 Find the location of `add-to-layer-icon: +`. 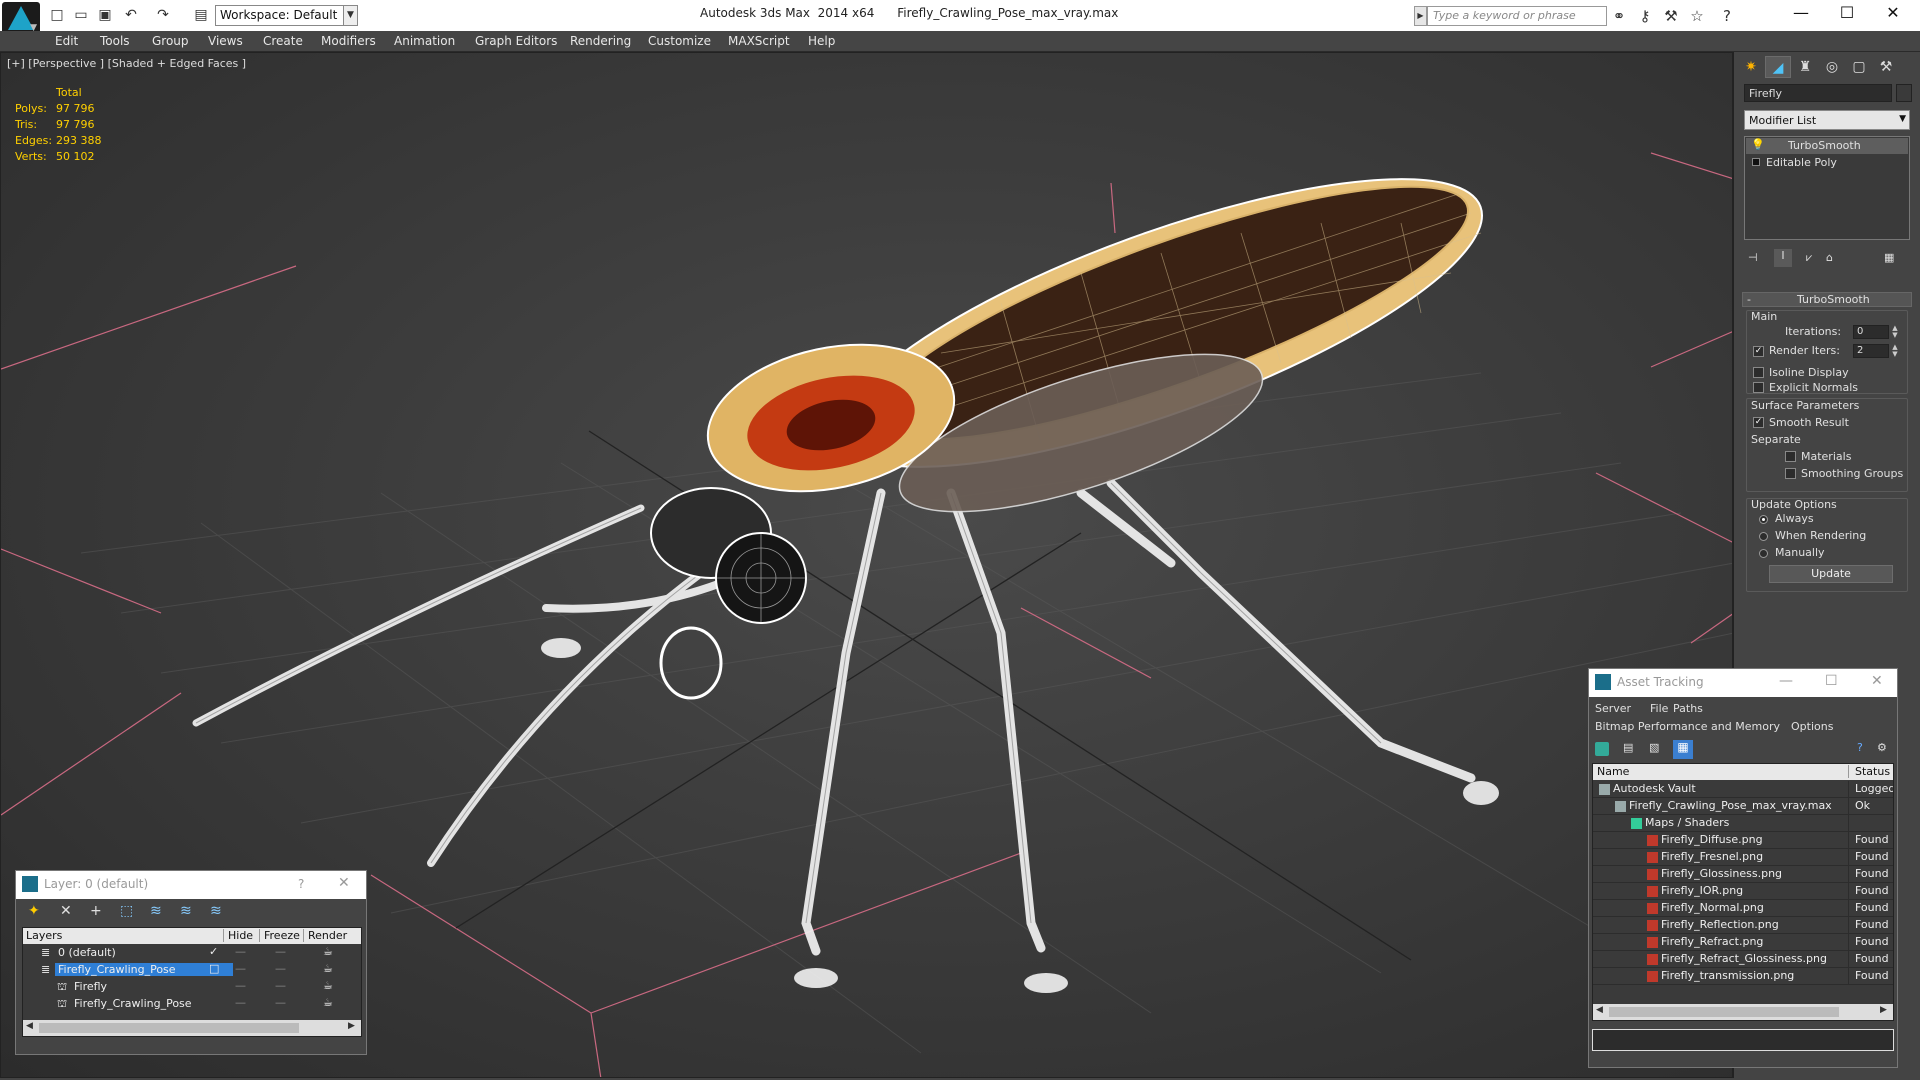

add-to-layer-icon: + is located at coordinates (96, 911).